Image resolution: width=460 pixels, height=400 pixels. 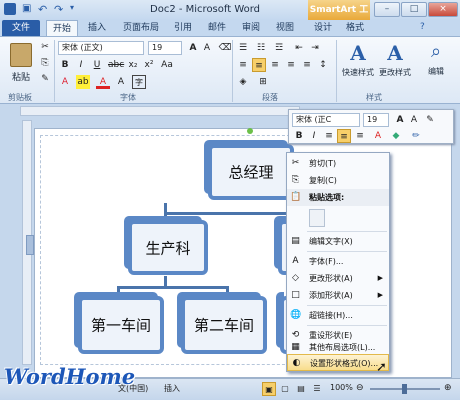 What do you see at coordinates (317, 218) in the screenshot?
I see `paste-keep-text-only-icon` at bounding box center [317, 218].